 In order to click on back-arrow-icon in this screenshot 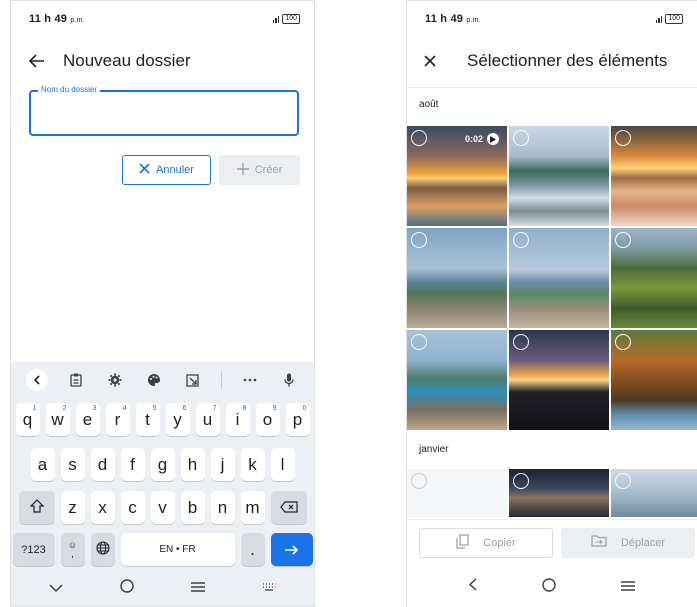, I will do `click(37, 61)`.